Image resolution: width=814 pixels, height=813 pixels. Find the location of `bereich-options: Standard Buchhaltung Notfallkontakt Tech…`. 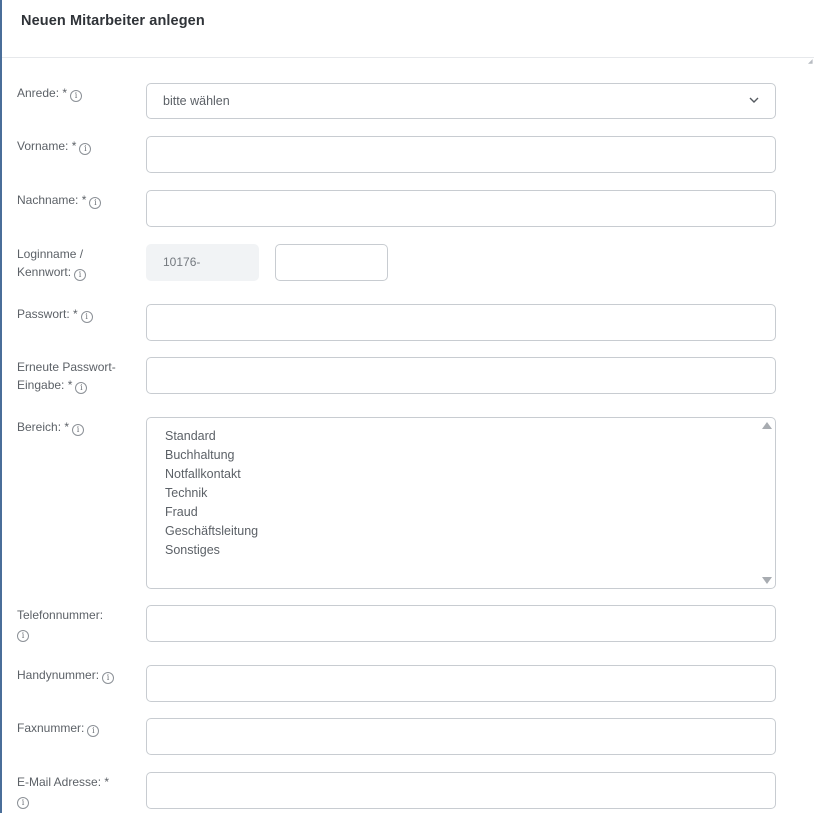

bereich-options: Standard Buchhaltung Notfallkontakt Tech… is located at coordinates (211, 493).